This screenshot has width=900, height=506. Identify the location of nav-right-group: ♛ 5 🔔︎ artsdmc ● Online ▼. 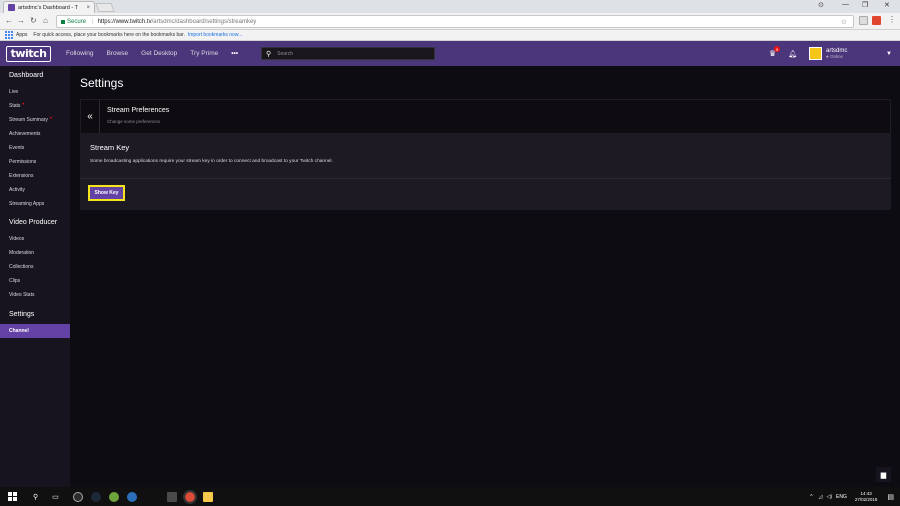
(834, 53).